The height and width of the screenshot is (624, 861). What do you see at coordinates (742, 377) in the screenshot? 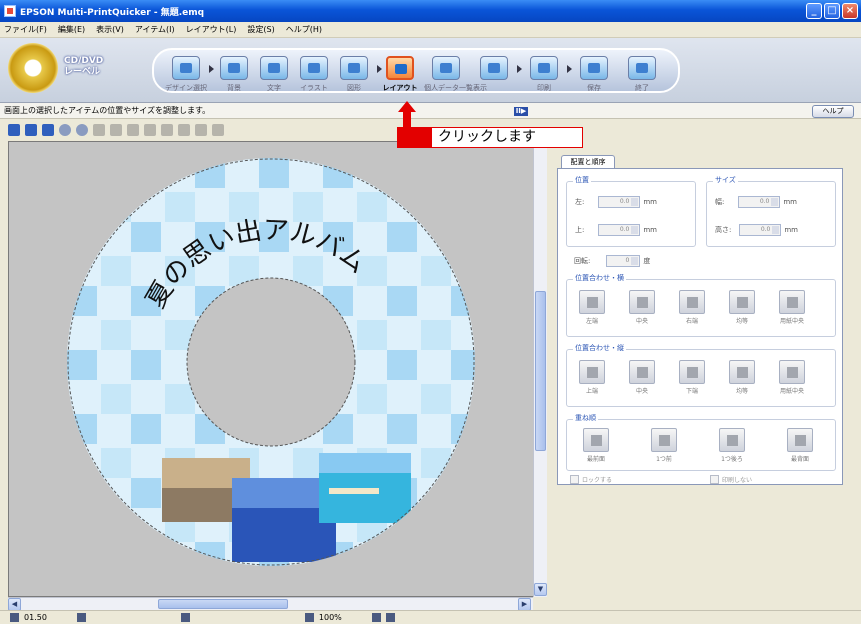
I see `distribute-v-button: 均等` at bounding box center [742, 377].